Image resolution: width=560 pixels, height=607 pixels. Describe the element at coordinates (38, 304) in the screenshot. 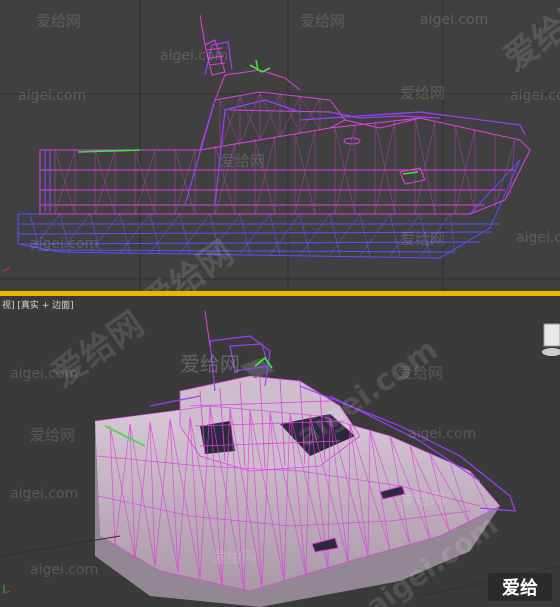

I see `viewport-label: 视] [真实 + 边面]` at that location.